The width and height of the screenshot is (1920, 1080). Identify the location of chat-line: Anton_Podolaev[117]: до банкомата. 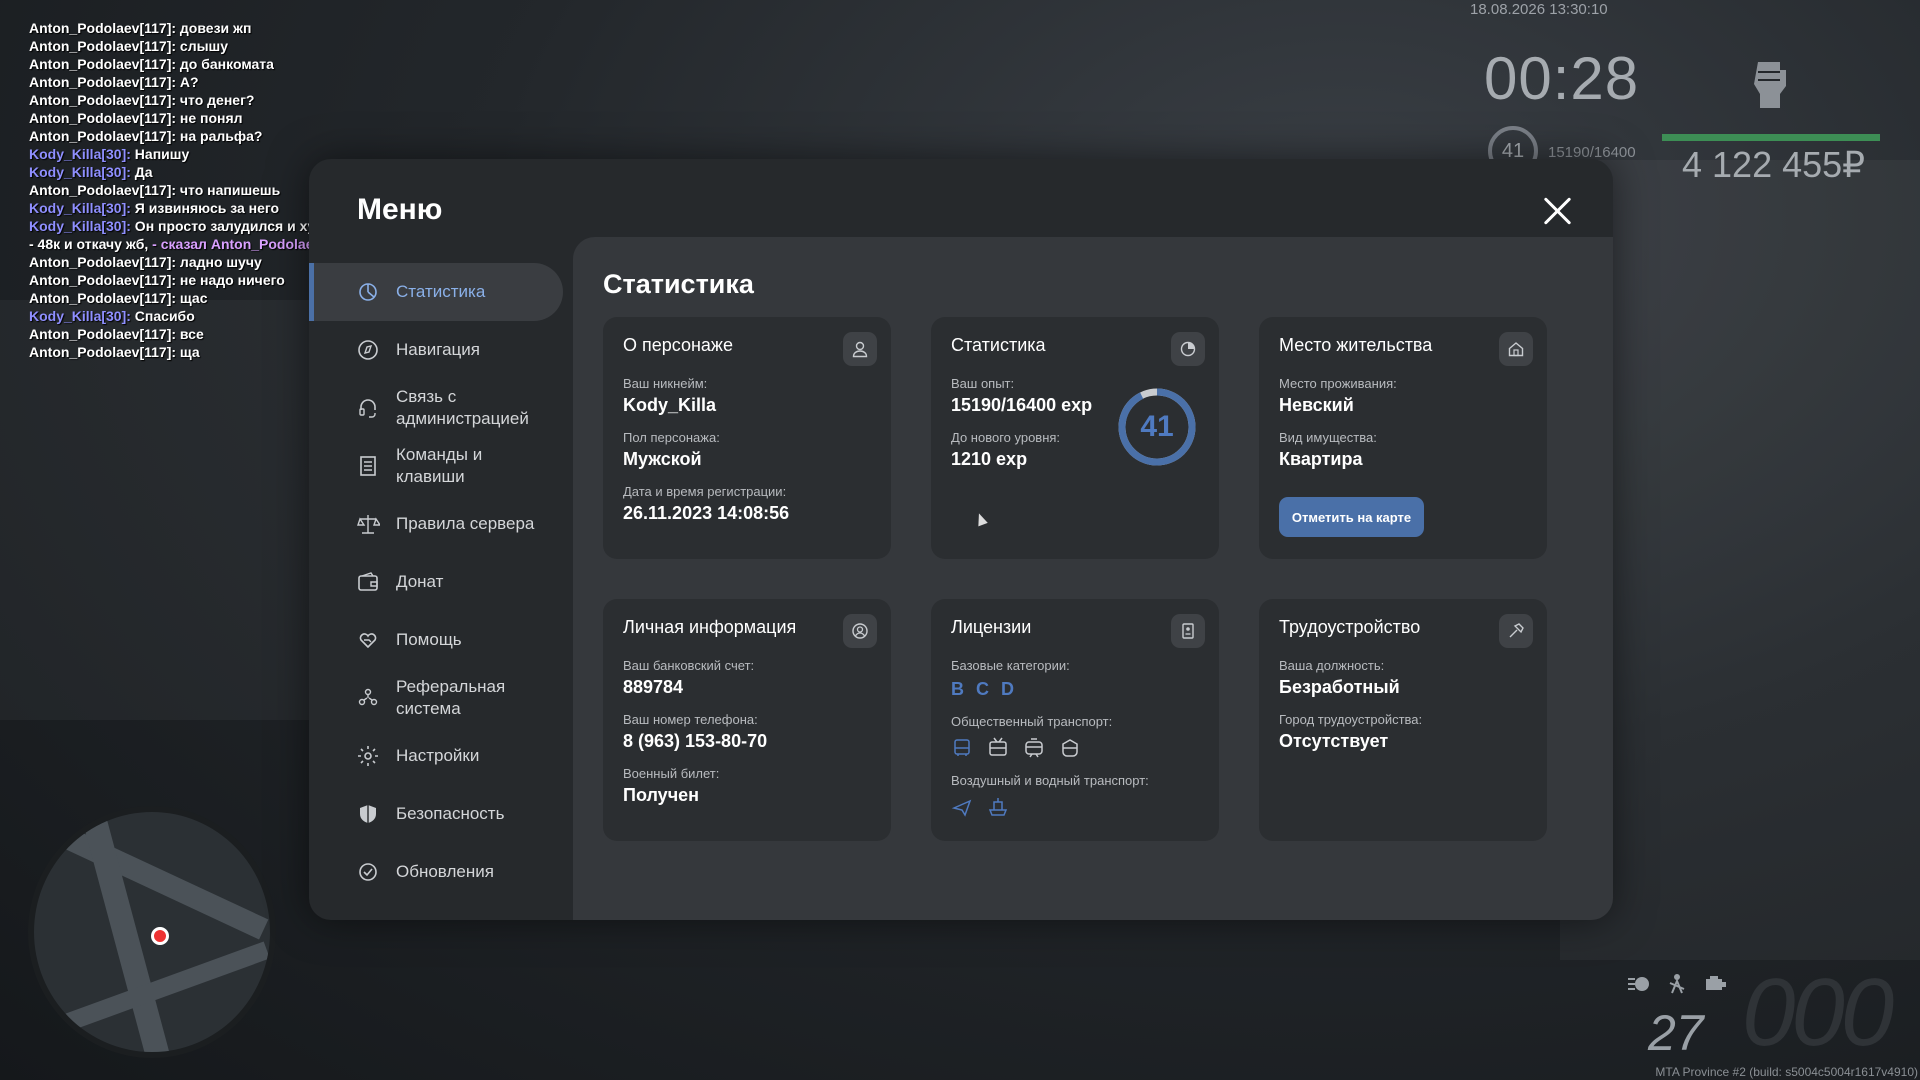
(259, 64).